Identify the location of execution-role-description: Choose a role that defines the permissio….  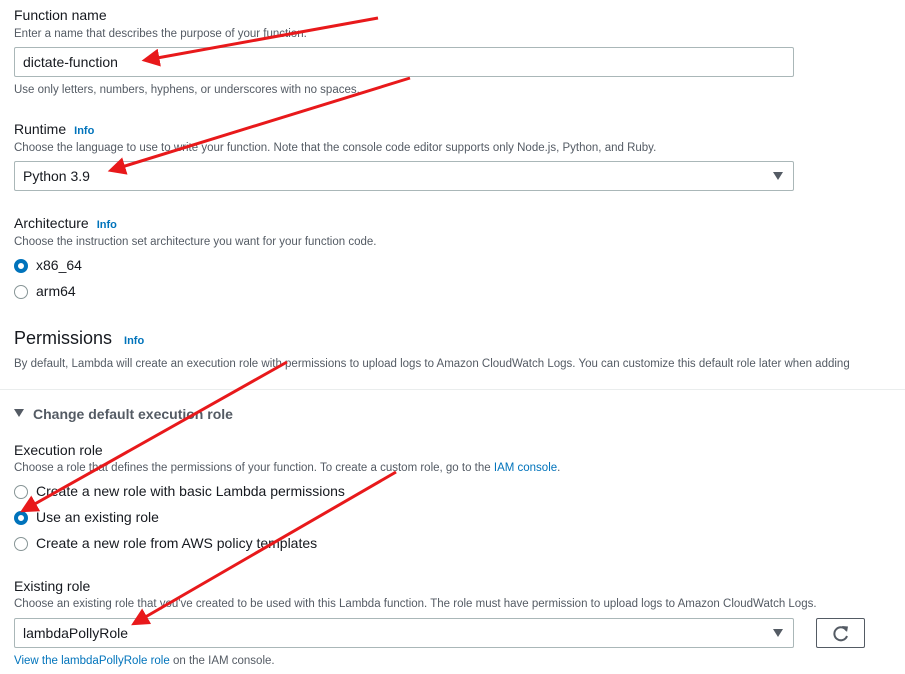
(287, 468).